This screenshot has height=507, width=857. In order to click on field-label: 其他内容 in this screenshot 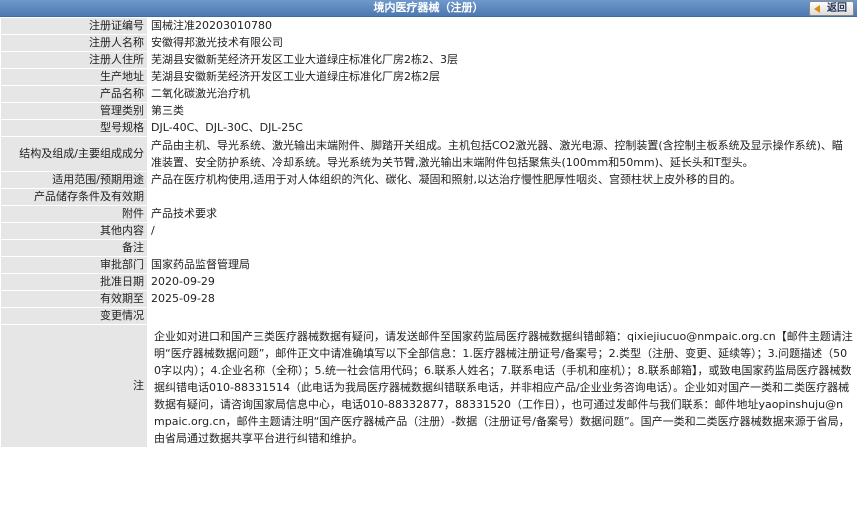, I will do `click(74, 231)`.